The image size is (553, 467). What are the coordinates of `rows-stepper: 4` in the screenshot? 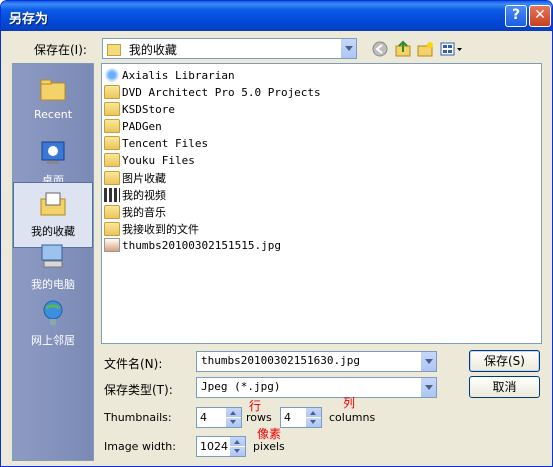 It's located at (219, 417).